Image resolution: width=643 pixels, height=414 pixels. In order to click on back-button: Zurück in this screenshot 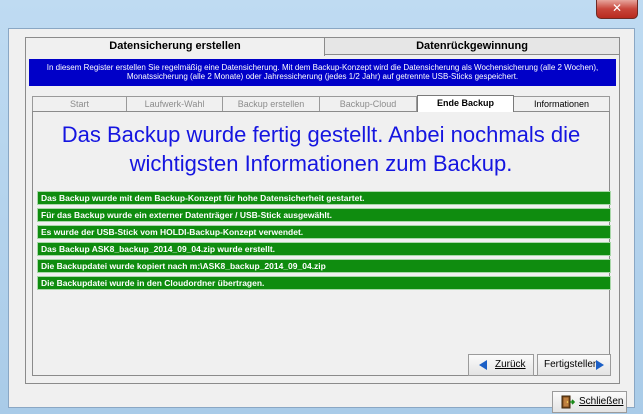, I will do `click(501, 365)`.